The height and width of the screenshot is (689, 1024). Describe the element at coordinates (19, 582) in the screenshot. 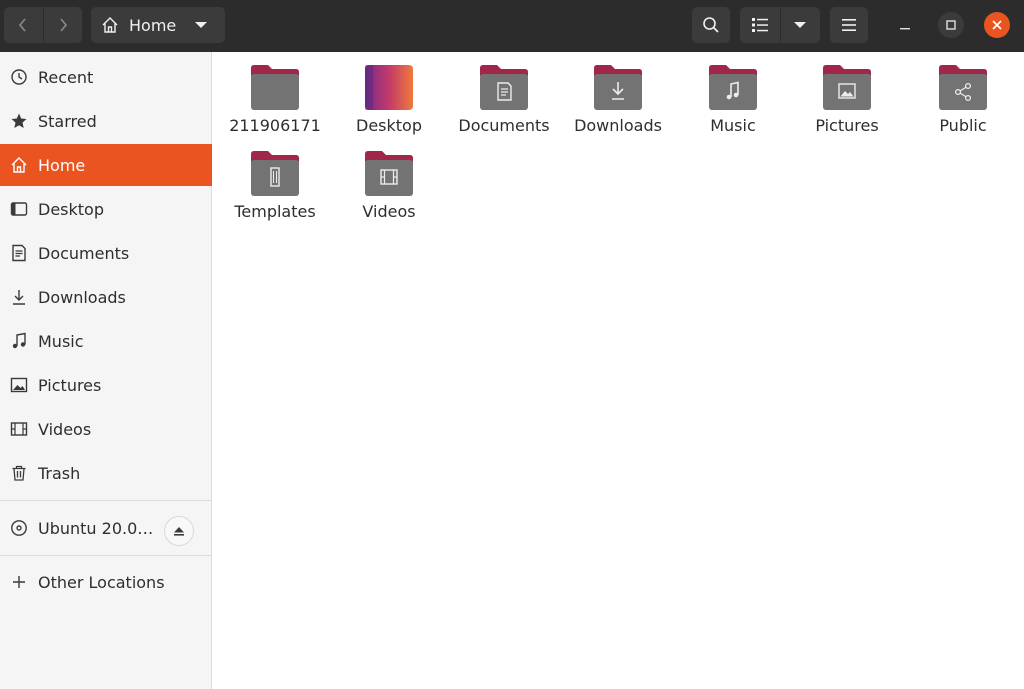

I see `plus-icon` at that location.